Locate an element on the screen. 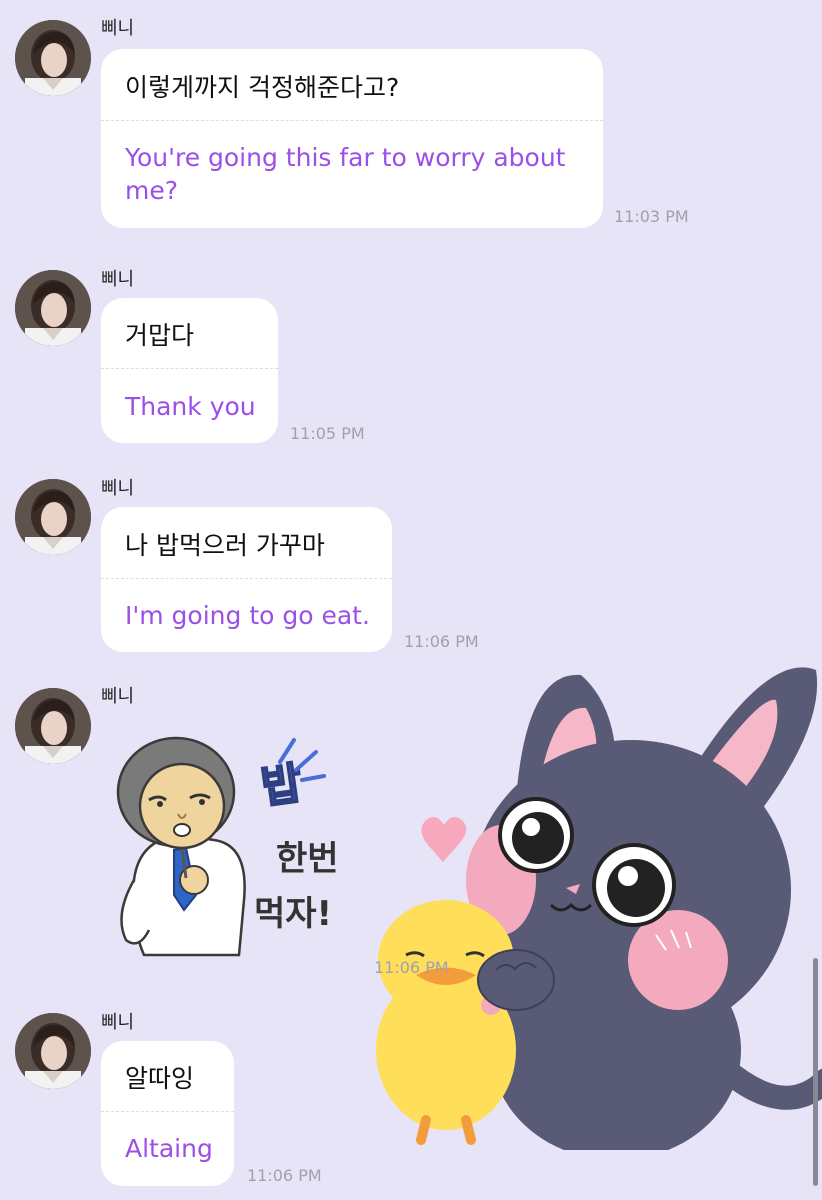  message-bubble: 거맙다 Thank you is located at coordinates (189, 370).